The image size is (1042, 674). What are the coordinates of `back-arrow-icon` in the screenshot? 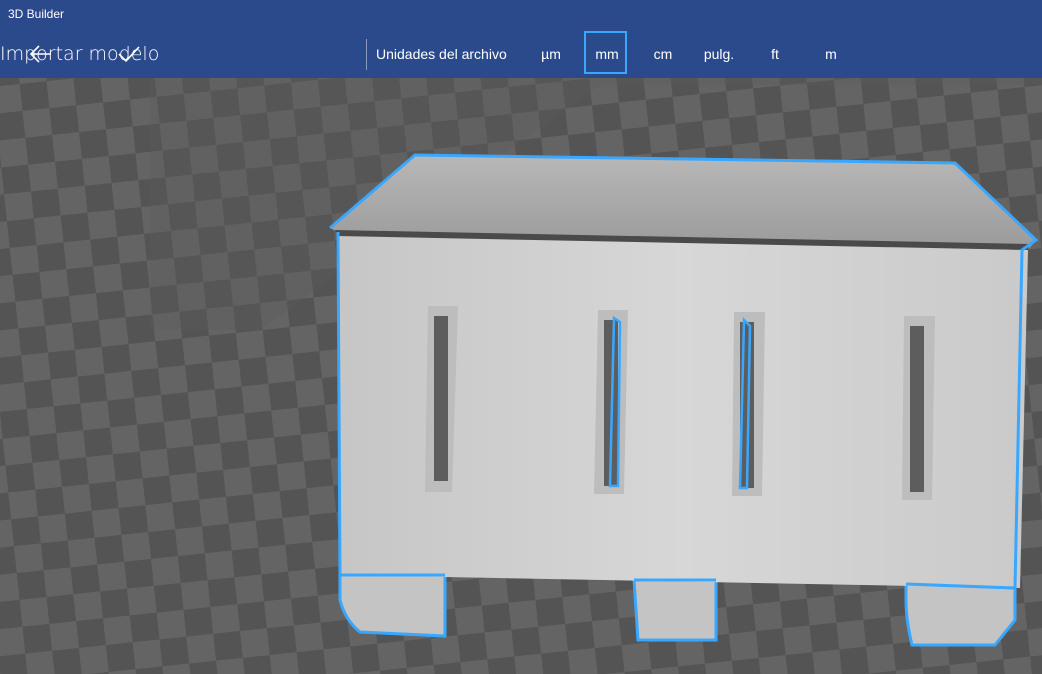 It's located at (40, 54).